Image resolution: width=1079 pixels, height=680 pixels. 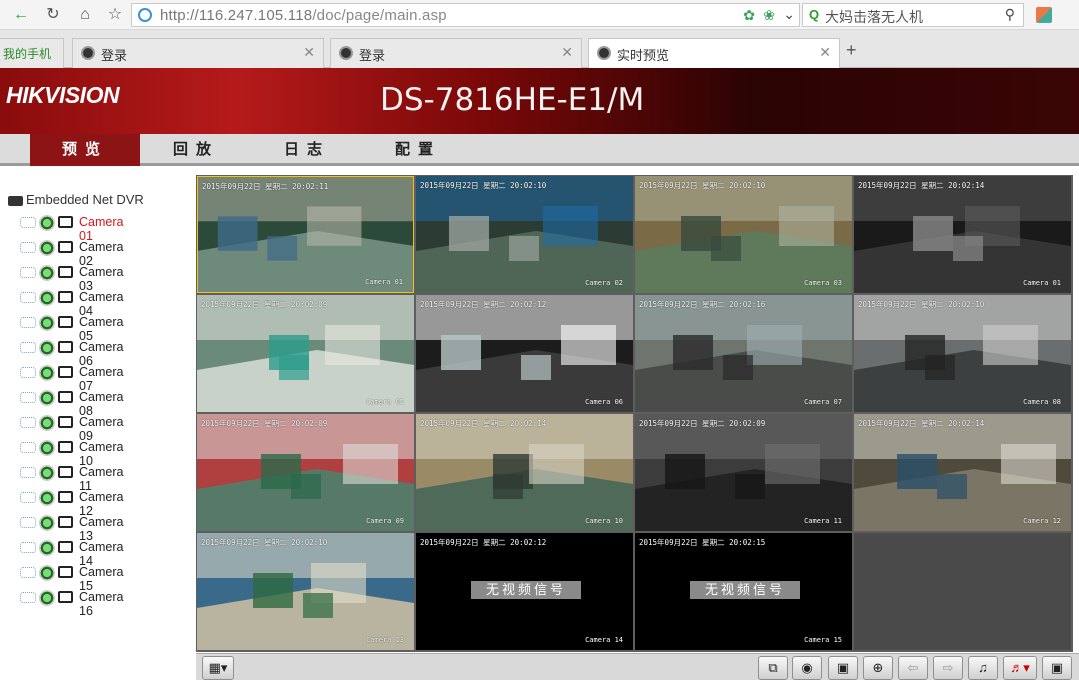 What do you see at coordinates (714, 53) in the screenshot?
I see `tab-live-preview: 实时预览 ✕` at bounding box center [714, 53].